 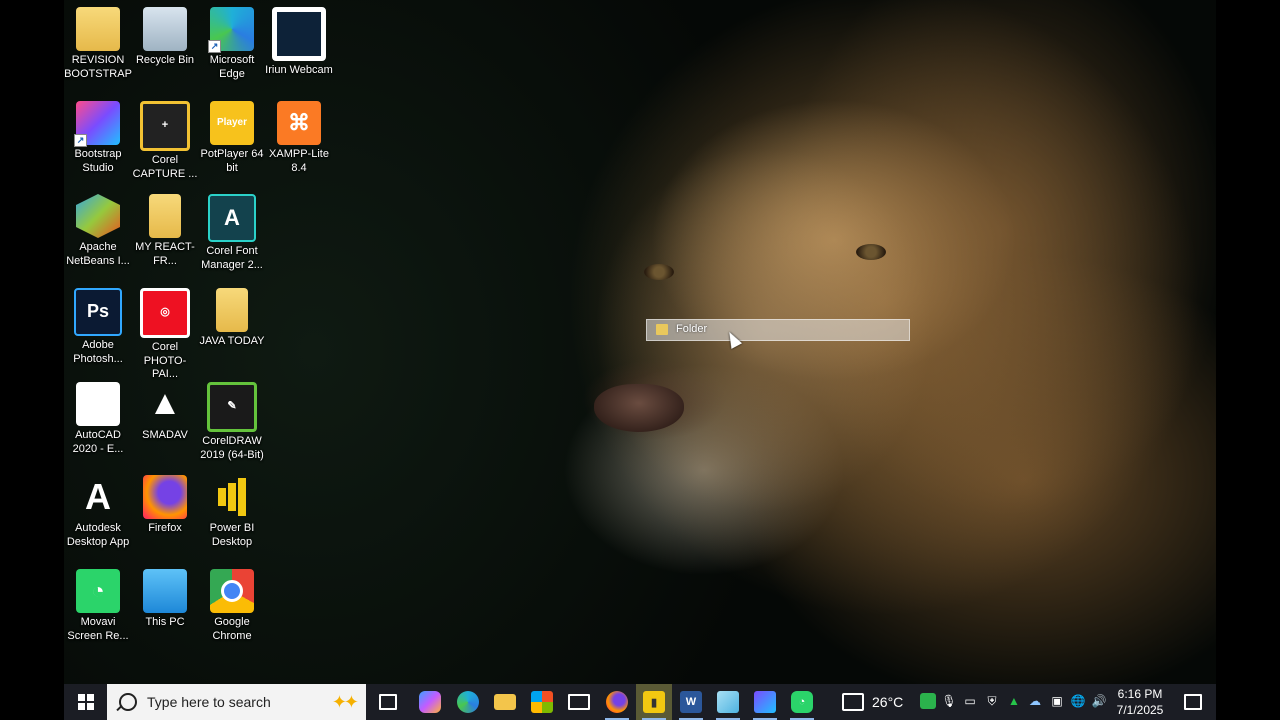 What do you see at coordinates (165, 403) in the screenshot?
I see `smadav-icon: ▲` at bounding box center [165, 403].